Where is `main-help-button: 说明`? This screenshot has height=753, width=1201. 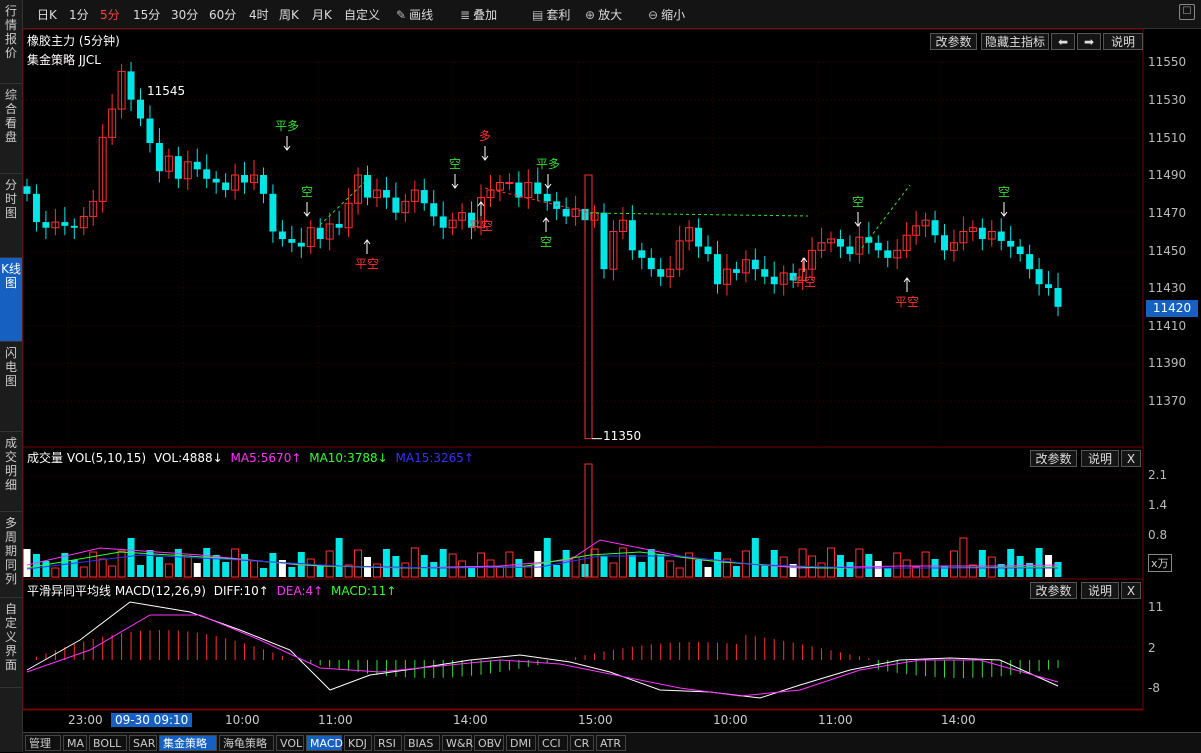
main-help-button: 说明 is located at coordinates (1123, 41).